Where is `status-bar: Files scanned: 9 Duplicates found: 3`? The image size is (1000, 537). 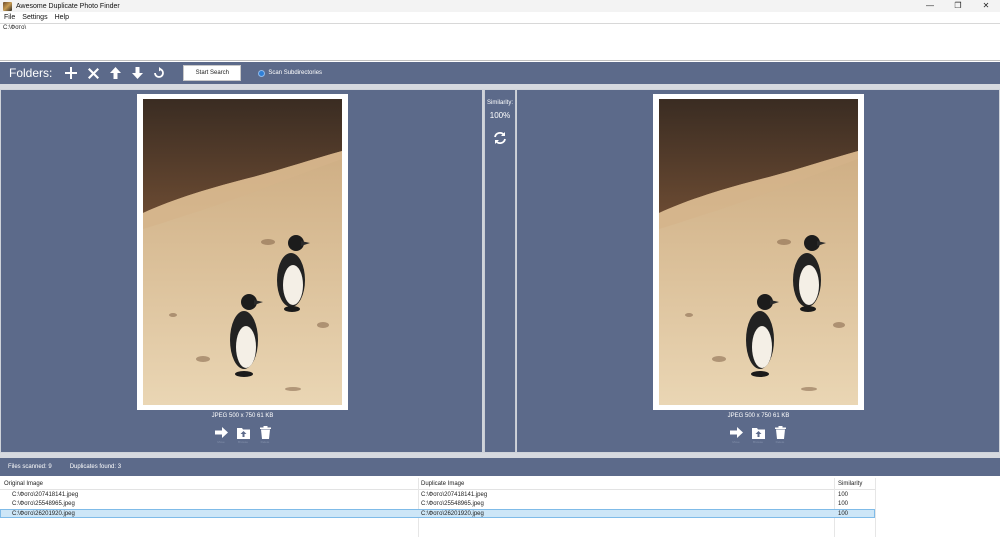
status-bar: Files scanned: 9 Duplicates found: 3 is located at coordinates (500, 467).